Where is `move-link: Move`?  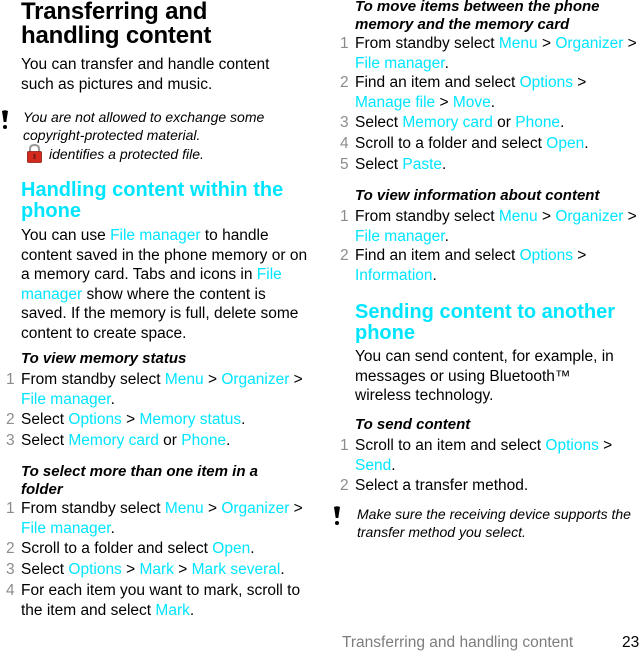 move-link: Move is located at coordinates (472, 102).